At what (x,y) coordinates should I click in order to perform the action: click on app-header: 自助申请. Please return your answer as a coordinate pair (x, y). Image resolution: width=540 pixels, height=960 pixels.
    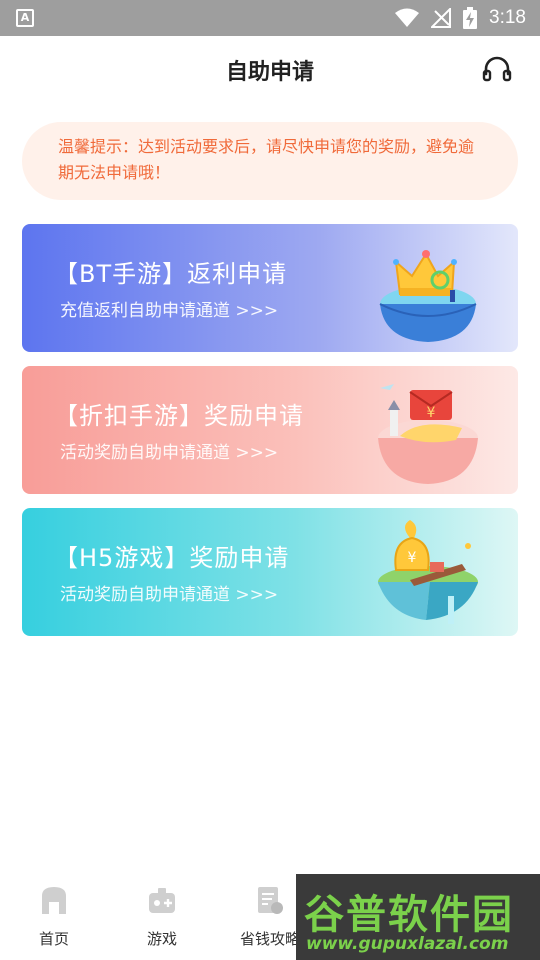
    Looking at the image, I should click on (270, 68).